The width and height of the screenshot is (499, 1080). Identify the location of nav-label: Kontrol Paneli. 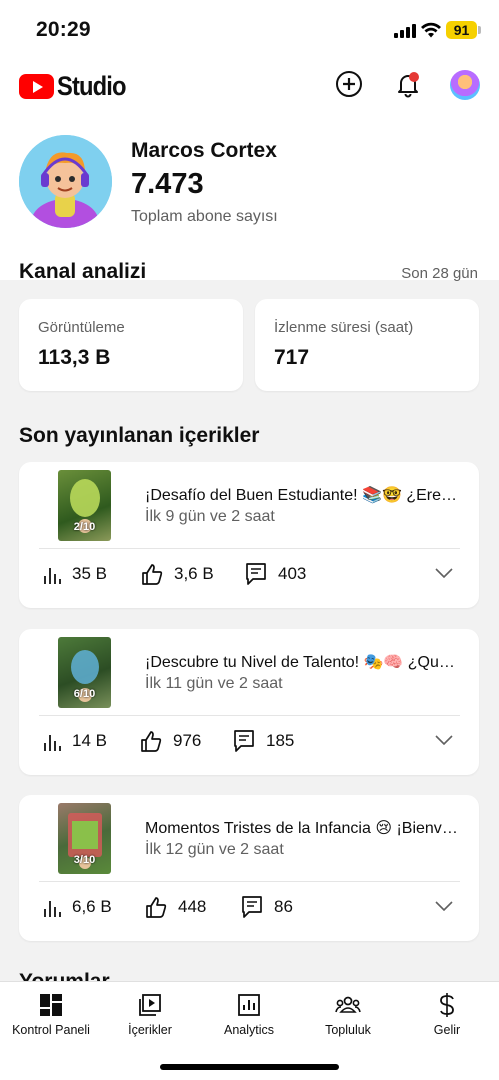
(51, 1030).